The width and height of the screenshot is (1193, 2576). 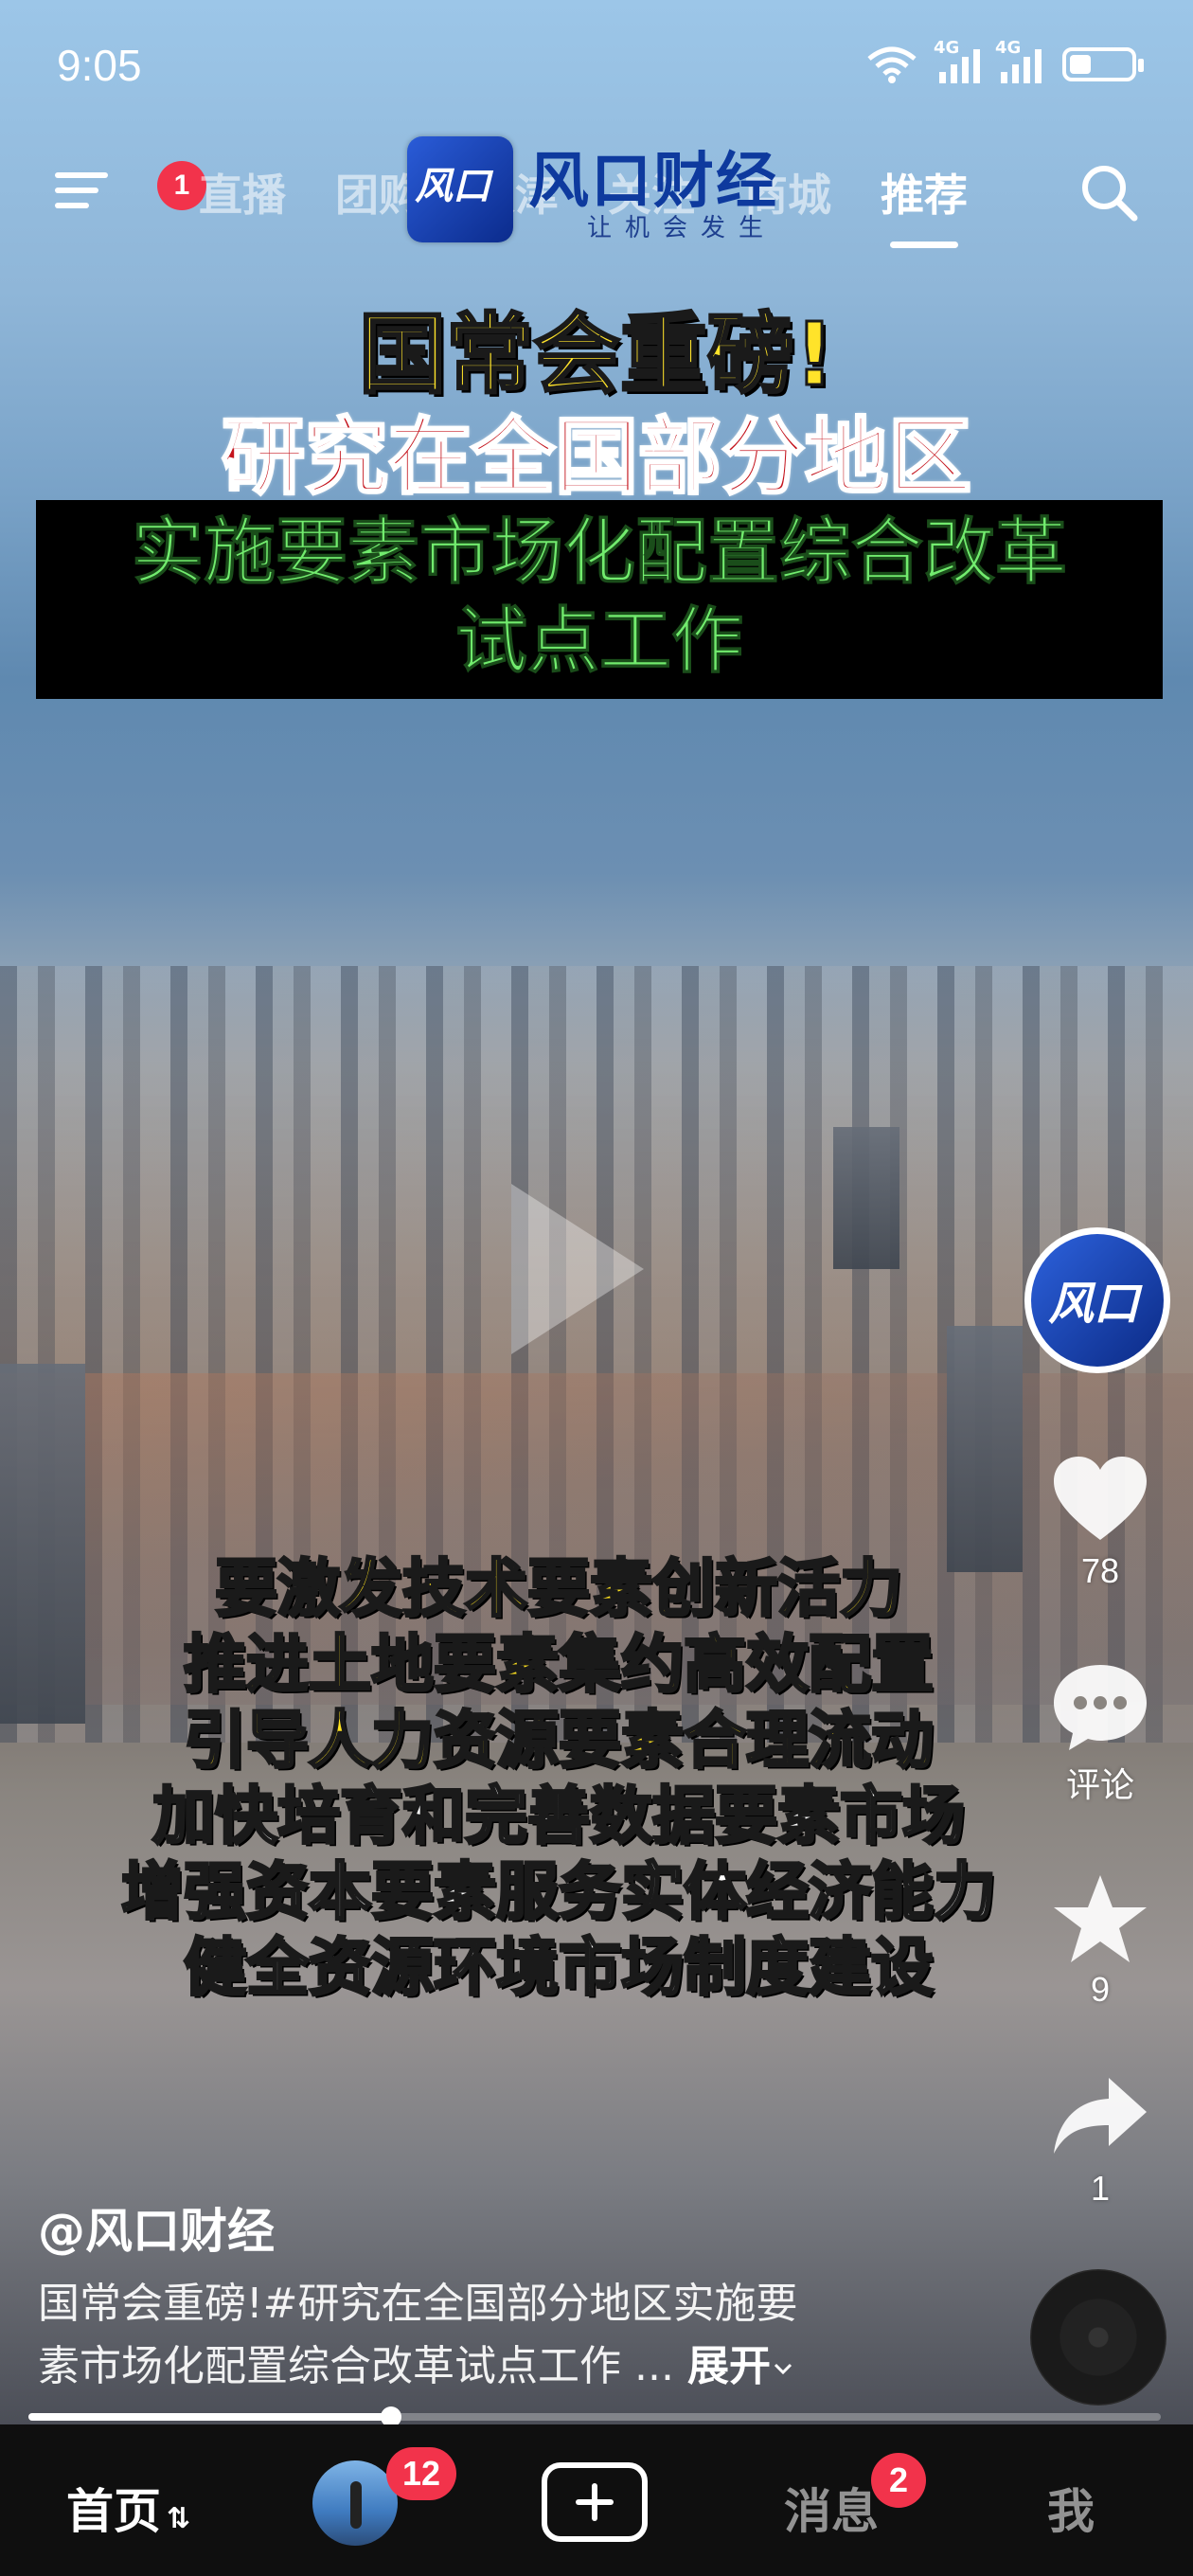 I want to click on bottom-tab-bar: 首页 ⇅ 12 消息 2 我, so click(x=596, y=2500).